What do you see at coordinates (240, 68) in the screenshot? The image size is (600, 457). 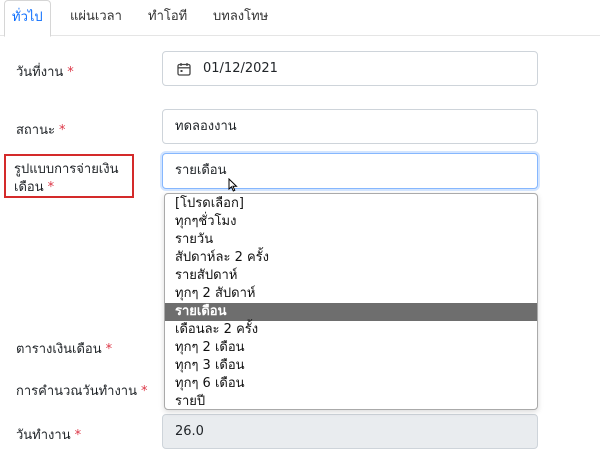 I see `work-date-value: 01/12/2021` at bounding box center [240, 68].